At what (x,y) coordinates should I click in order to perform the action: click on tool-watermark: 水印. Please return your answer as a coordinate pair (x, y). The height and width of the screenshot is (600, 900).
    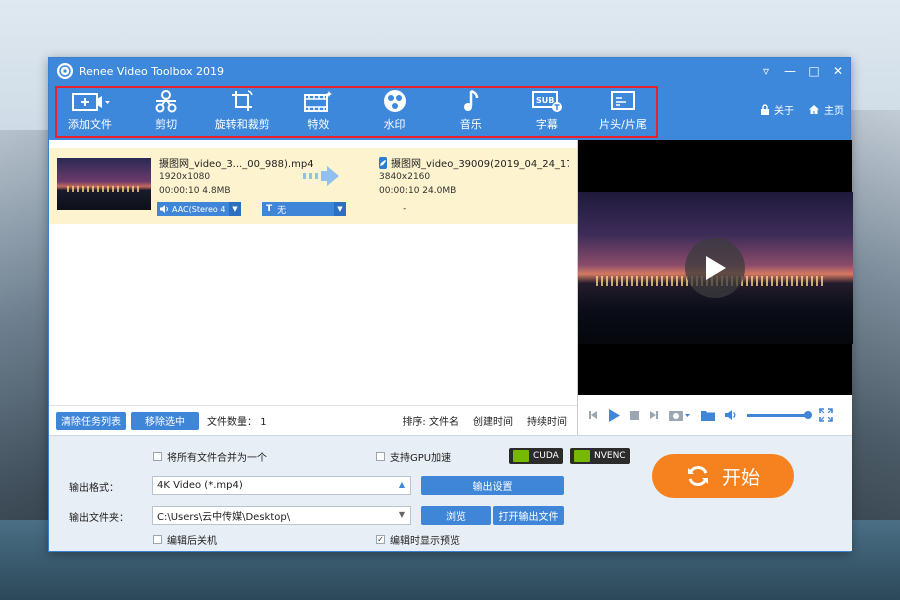
    Looking at the image, I should click on (395, 112).